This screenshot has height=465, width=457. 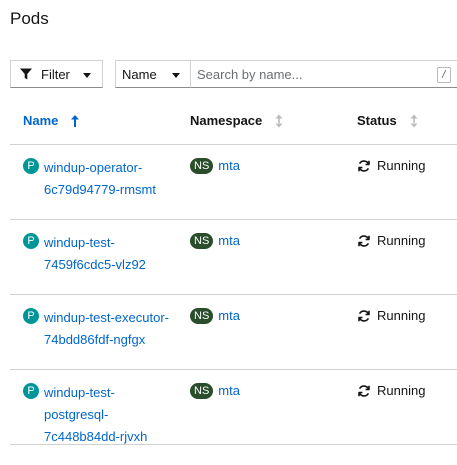 I want to click on filter-button-label: Filter, so click(x=55, y=74).